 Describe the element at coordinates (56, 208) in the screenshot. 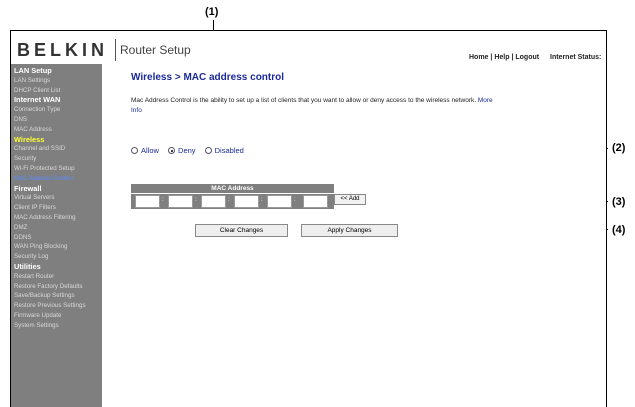

I see `sidebar-item-client-ip-filters: Client IP Filters` at that location.